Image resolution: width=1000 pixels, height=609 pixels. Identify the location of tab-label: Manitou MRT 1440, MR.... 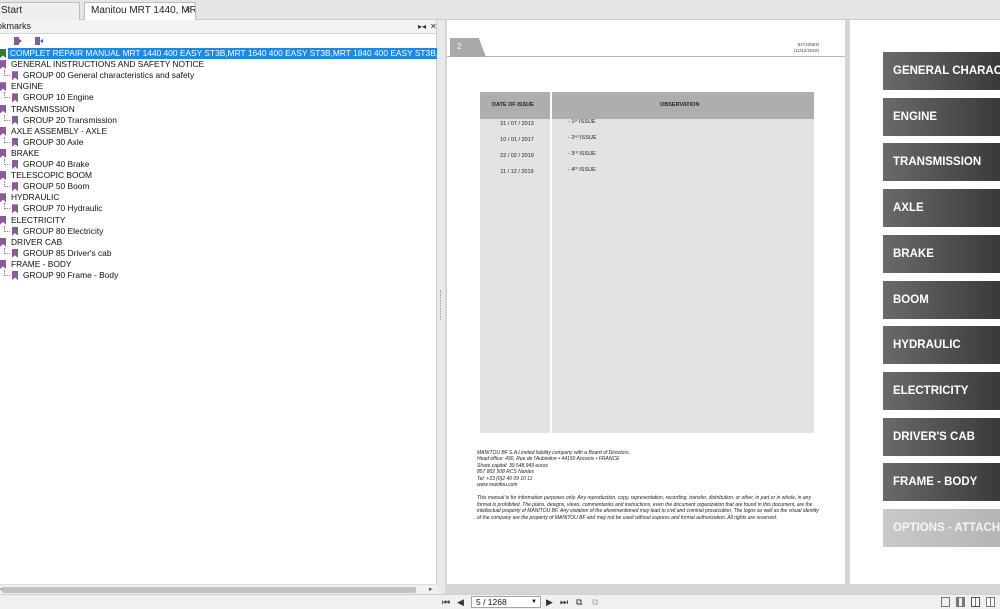
(143, 10).